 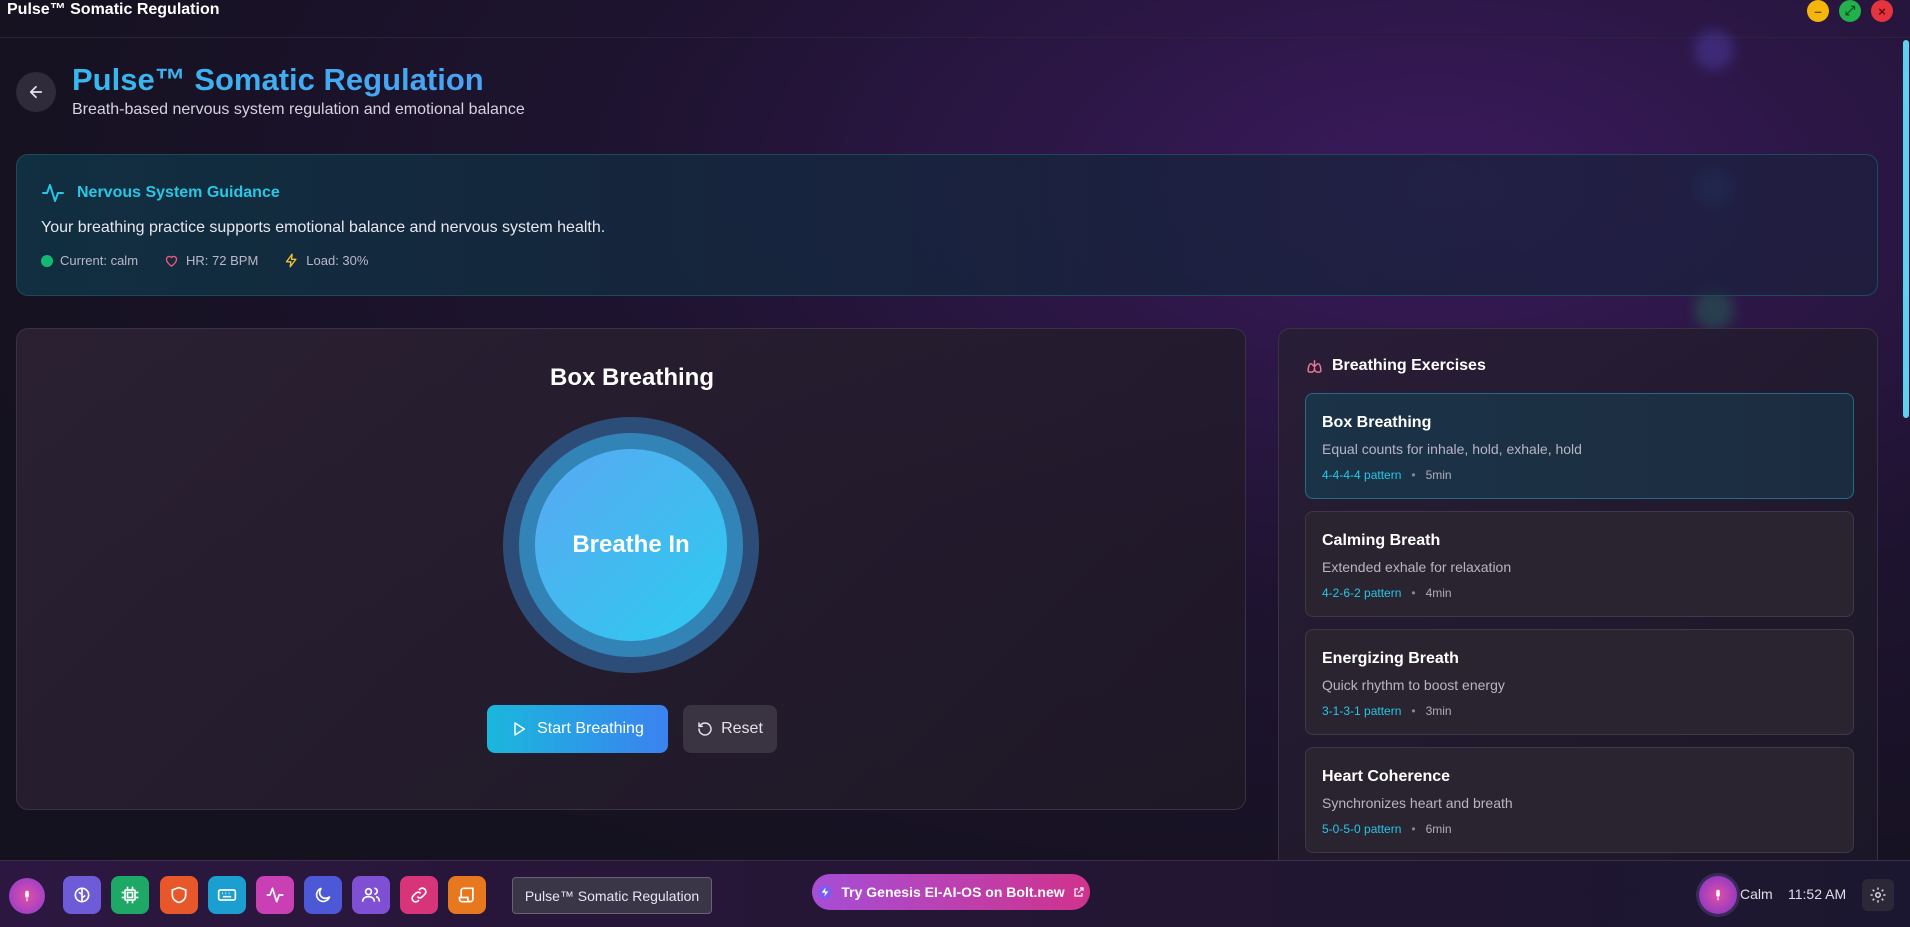 What do you see at coordinates (178, 192) in the screenshot?
I see `guidance-title: Nervous System Guidance` at bounding box center [178, 192].